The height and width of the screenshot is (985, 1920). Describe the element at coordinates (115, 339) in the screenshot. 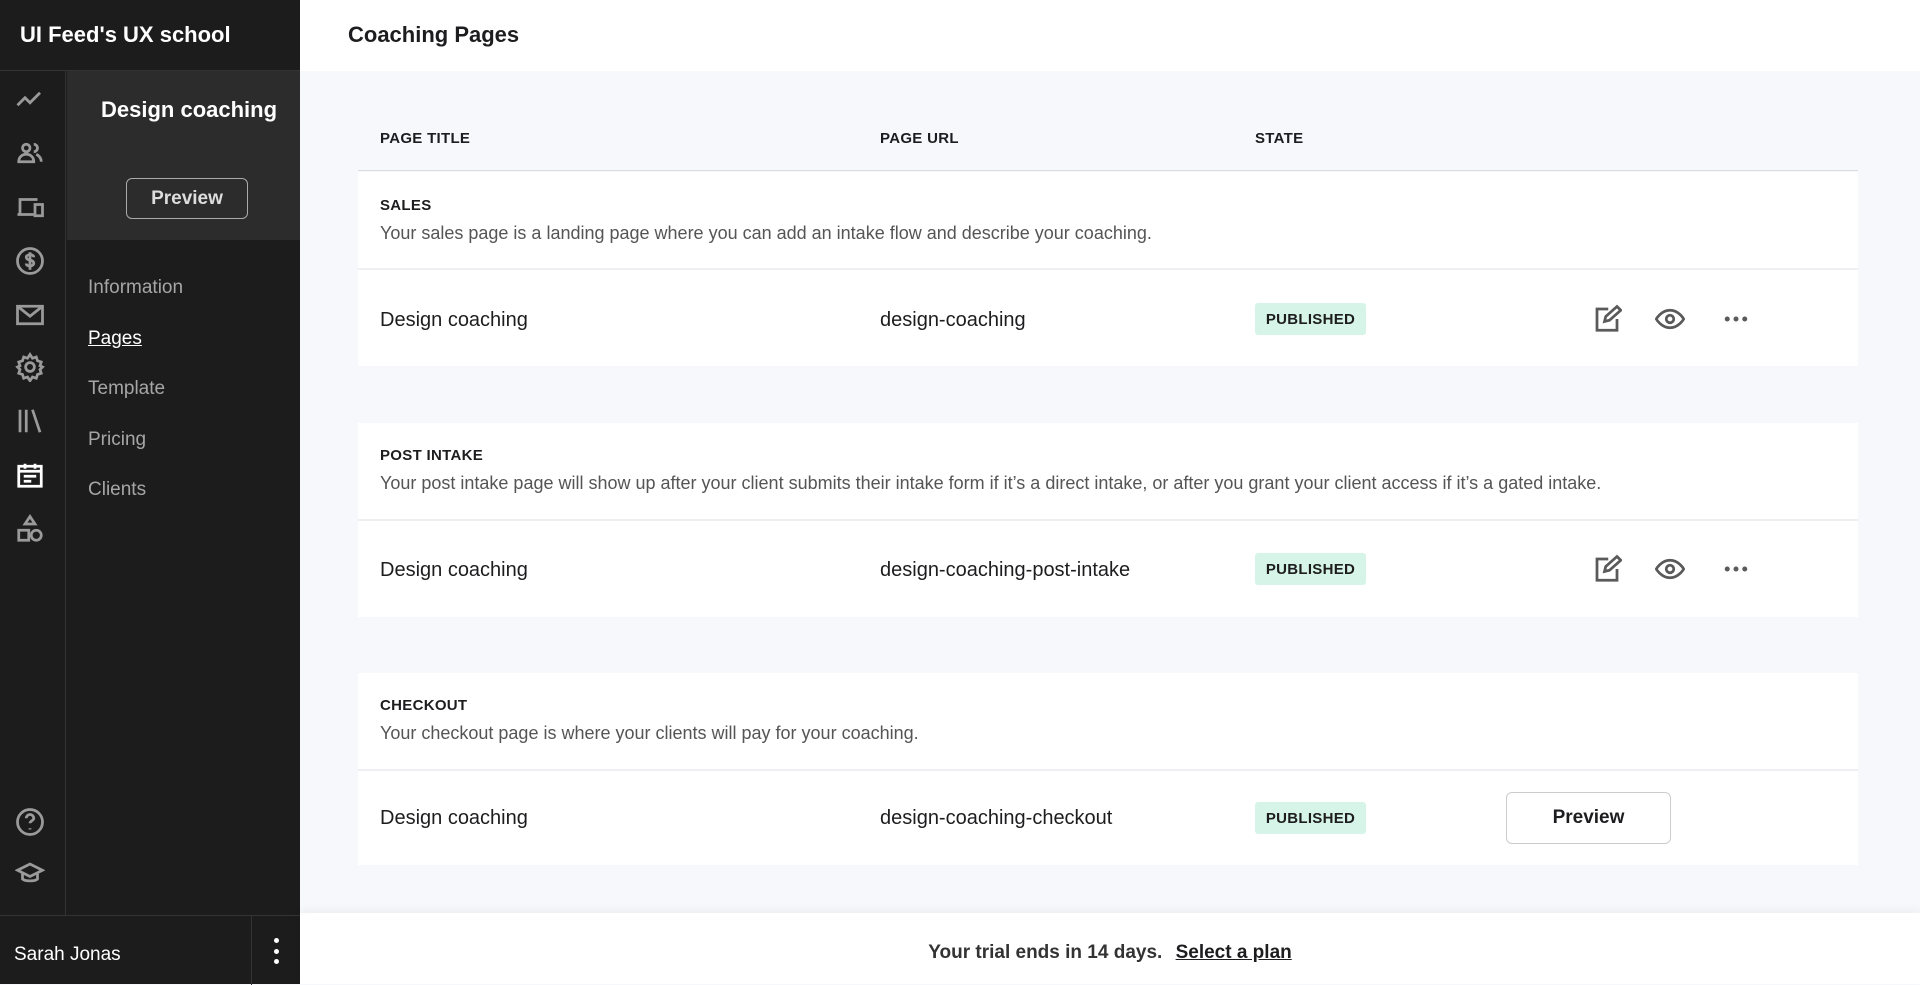

I see `nav-pages: Pages` at that location.